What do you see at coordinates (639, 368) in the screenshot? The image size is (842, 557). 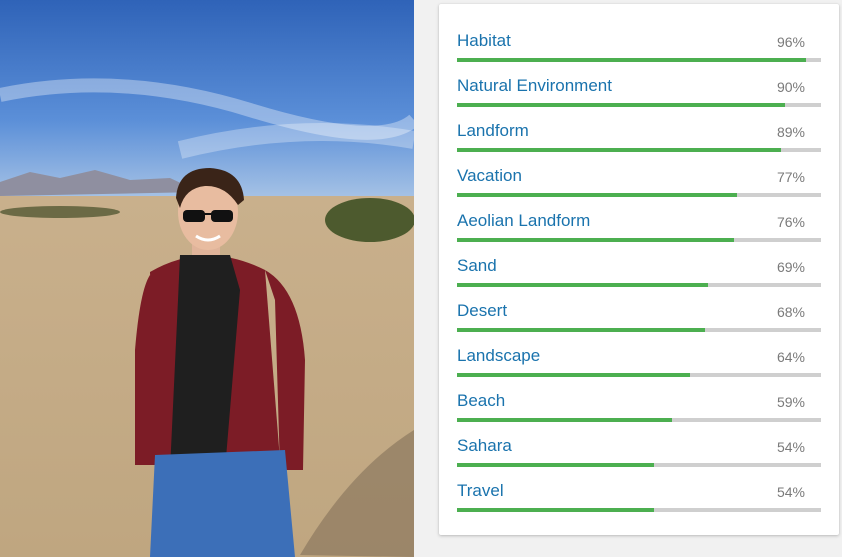 I see `label-row: Landscape 64%` at bounding box center [639, 368].